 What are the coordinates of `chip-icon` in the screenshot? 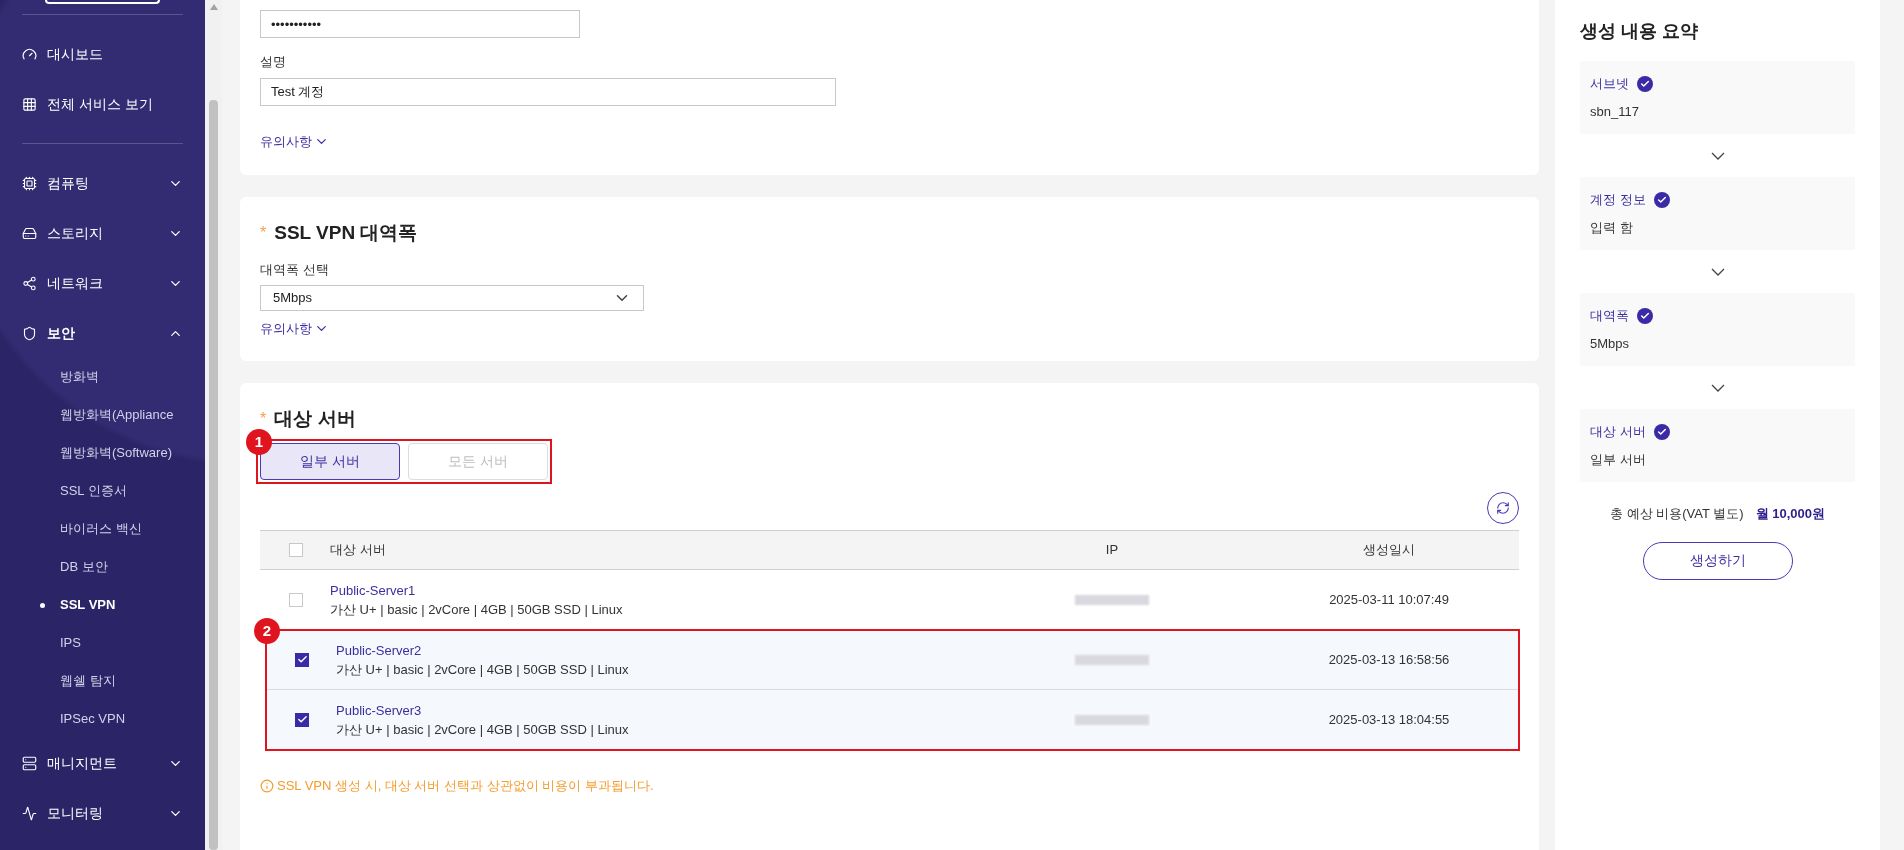 It's located at (29, 183).